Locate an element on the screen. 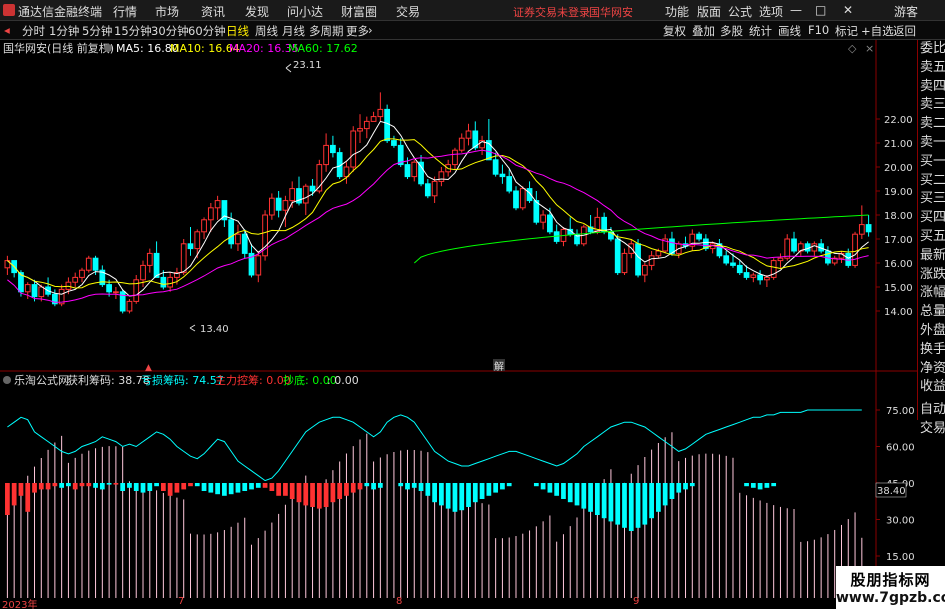 The width and height of the screenshot is (945, 609). login-status: 证券交易未登录 is located at coordinates (551, 12).